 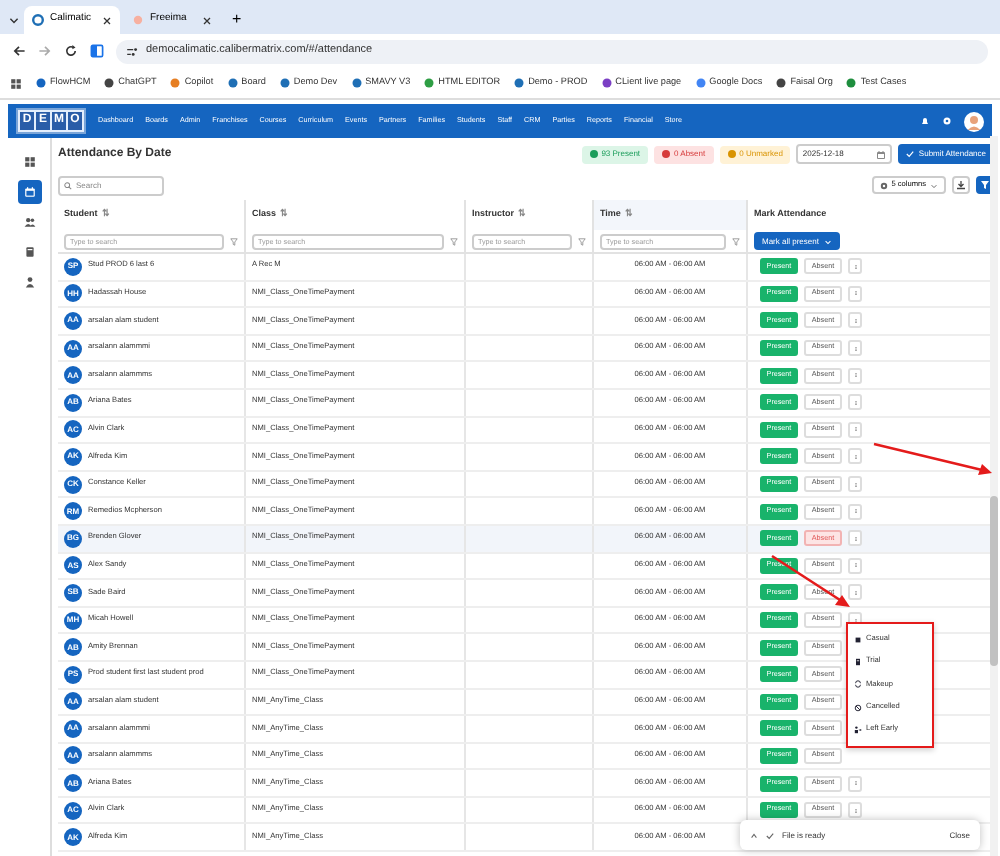 What do you see at coordinates (68, 185) in the screenshot?
I see `search-icon` at bounding box center [68, 185].